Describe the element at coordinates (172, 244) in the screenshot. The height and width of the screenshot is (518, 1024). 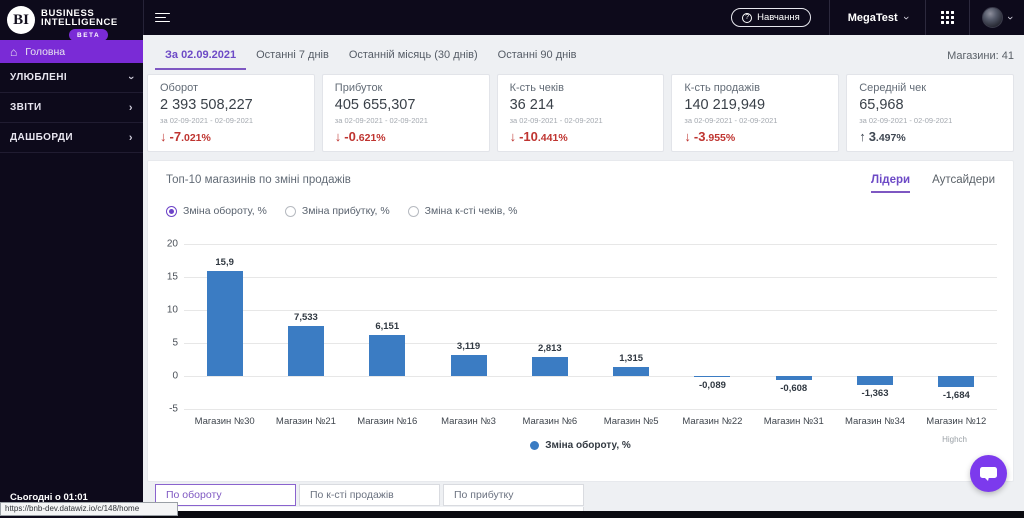
I see `y-tick-label: 20` at that location.